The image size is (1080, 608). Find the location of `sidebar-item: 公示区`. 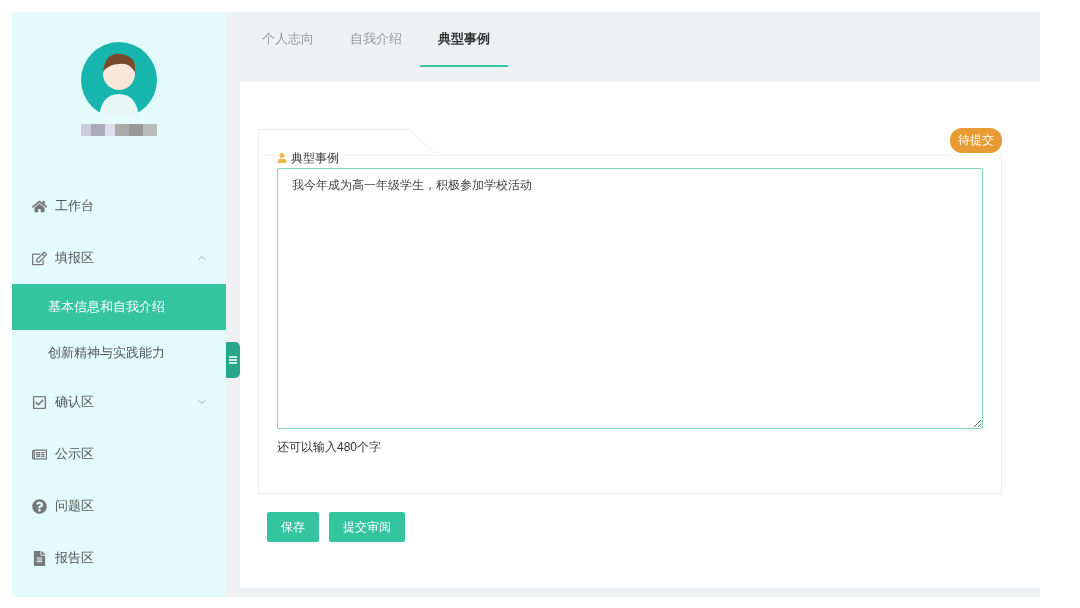

sidebar-item: 公示区 is located at coordinates (119, 454).